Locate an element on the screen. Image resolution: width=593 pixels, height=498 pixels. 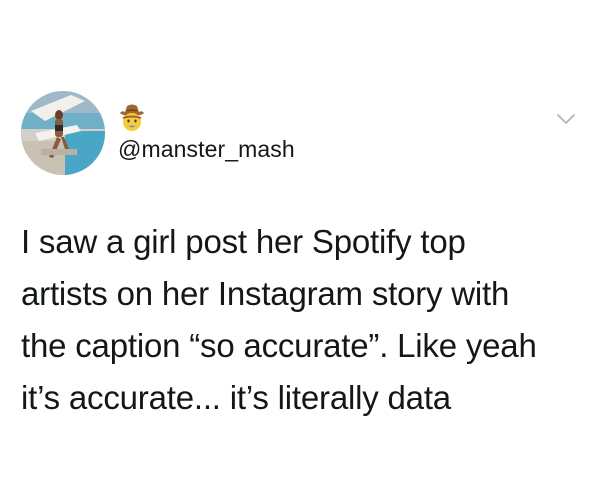
avatar-photo is located at coordinates (63, 133).